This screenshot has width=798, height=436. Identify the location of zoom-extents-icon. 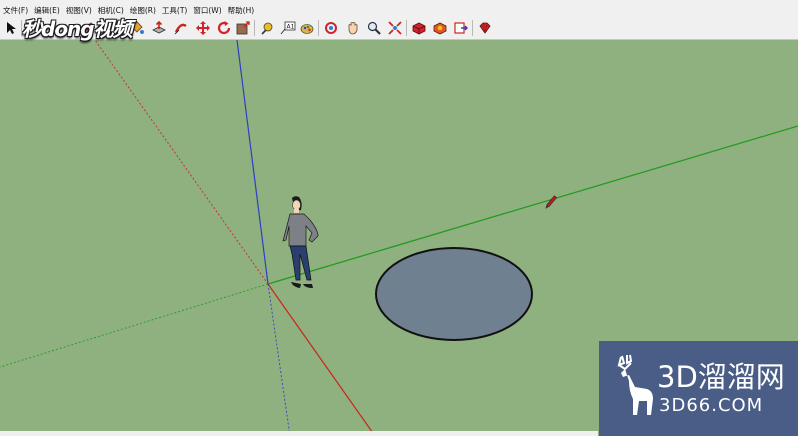
(395, 28).